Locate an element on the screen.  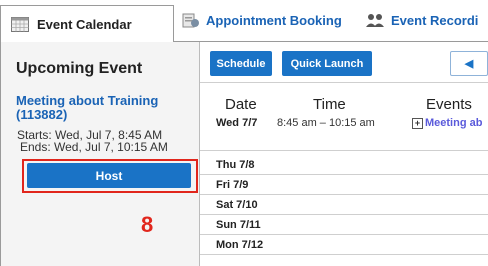
day-row: Fri 7/9 is located at coordinates (232, 185).